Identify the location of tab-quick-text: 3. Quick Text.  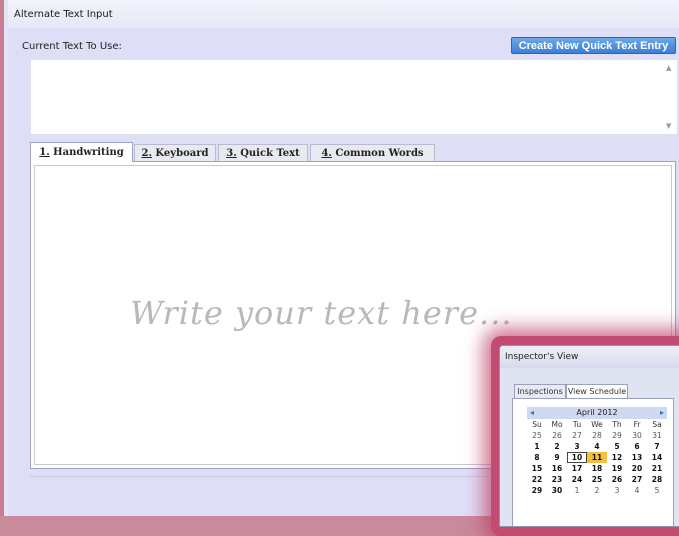
(263, 152).